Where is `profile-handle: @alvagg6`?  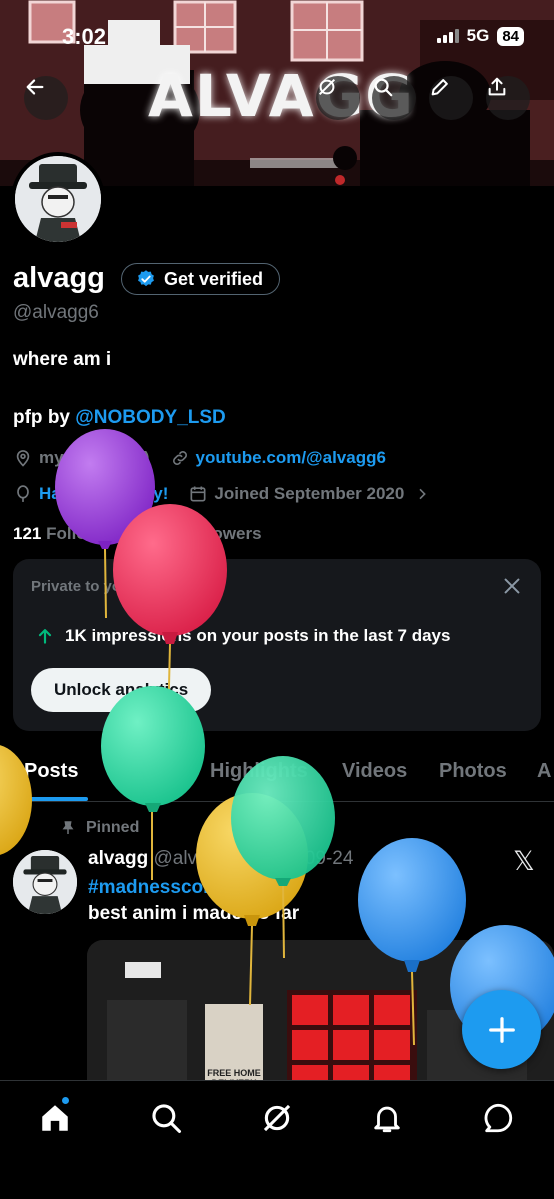
profile-handle: @alvagg6 is located at coordinates (56, 312).